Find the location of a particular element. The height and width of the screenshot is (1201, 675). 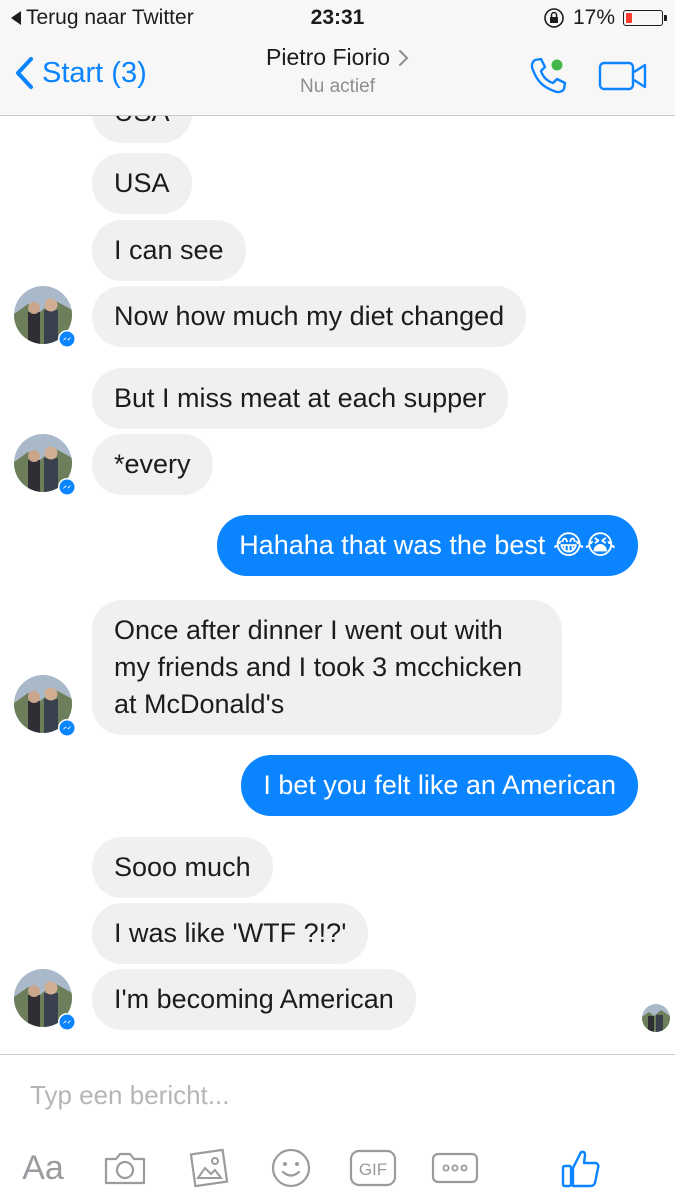

smiley-icon is located at coordinates (291, 1168).